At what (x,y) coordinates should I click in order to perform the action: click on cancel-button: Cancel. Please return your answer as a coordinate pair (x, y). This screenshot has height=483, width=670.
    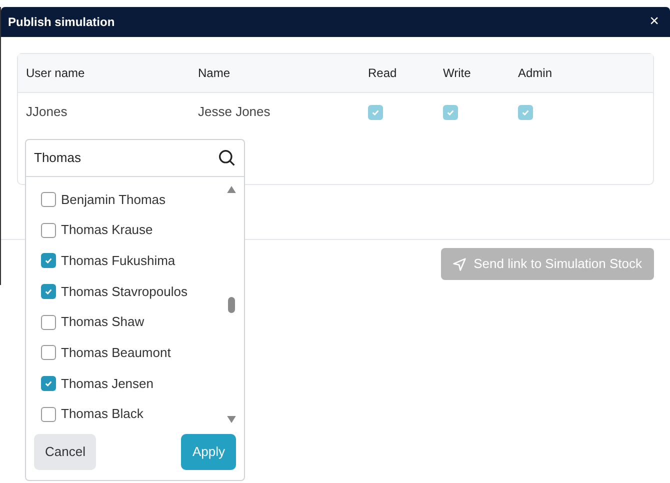
    Looking at the image, I should click on (65, 452).